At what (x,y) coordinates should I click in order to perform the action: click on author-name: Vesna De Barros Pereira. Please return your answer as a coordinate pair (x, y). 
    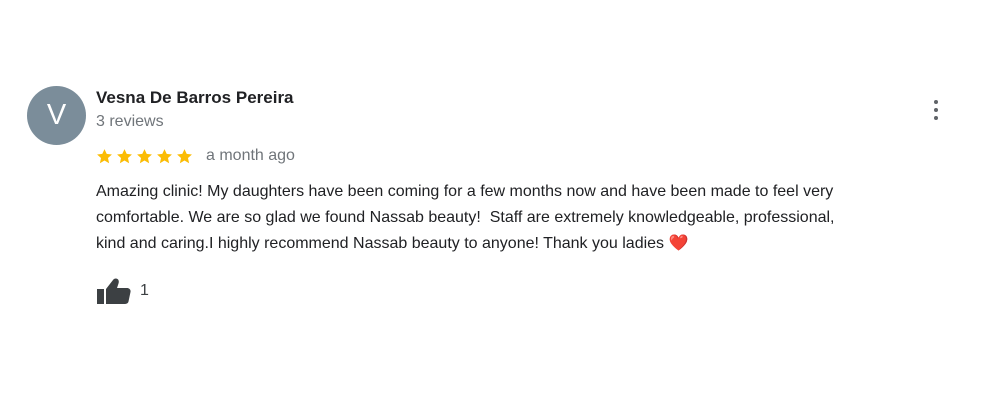
    Looking at the image, I should click on (195, 98).